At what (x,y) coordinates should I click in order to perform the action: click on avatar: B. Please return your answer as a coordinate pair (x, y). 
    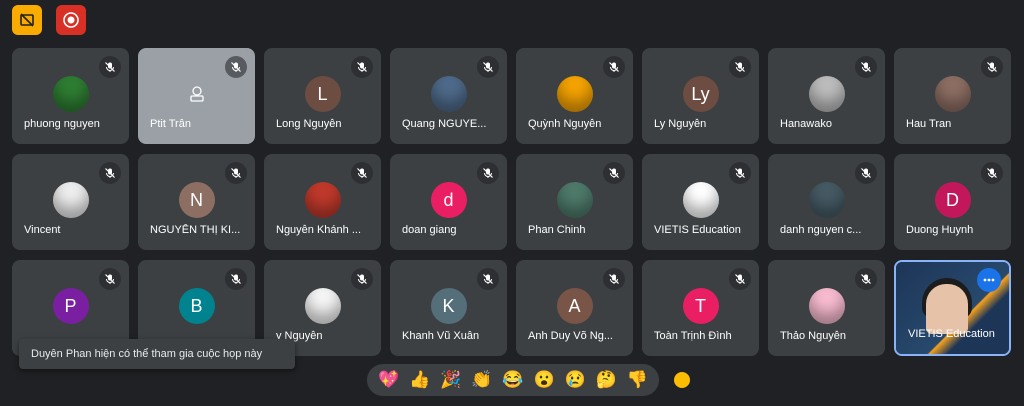
    Looking at the image, I should click on (196, 306).